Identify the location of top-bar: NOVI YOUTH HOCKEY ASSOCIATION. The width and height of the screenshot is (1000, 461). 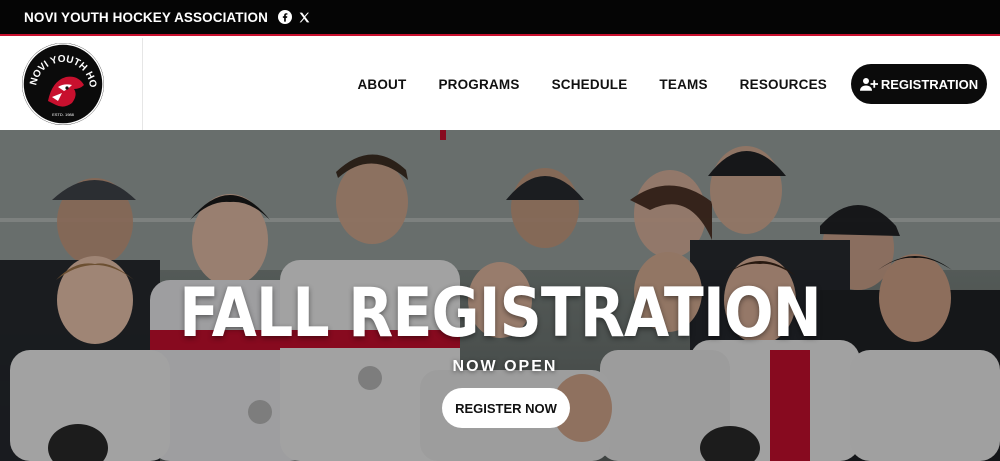
(500, 18).